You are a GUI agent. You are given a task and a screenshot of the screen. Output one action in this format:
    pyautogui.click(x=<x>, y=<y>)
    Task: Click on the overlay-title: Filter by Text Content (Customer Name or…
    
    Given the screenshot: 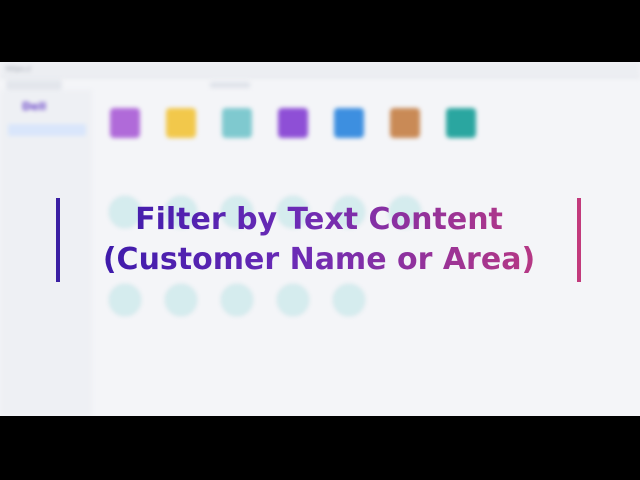 What is the action you would take?
    pyautogui.click(x=319, y=240)
    